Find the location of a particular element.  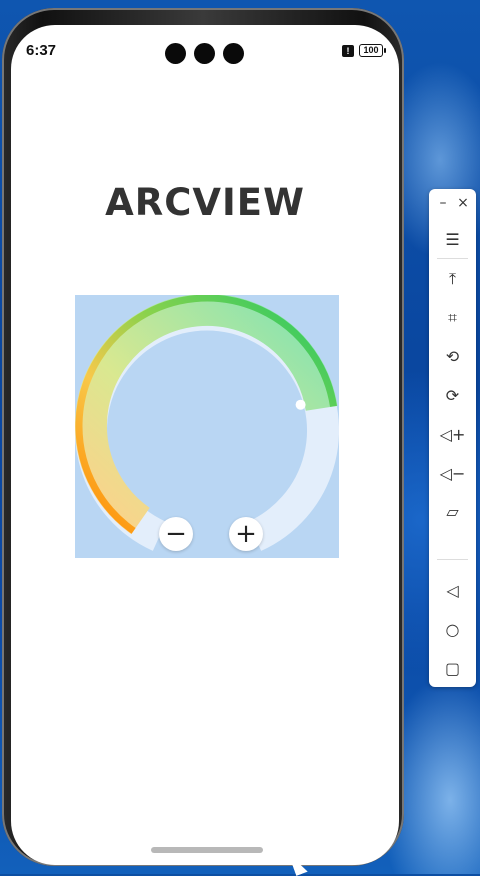

page-title: ARCVIEW is located at coordinates (205, 202).